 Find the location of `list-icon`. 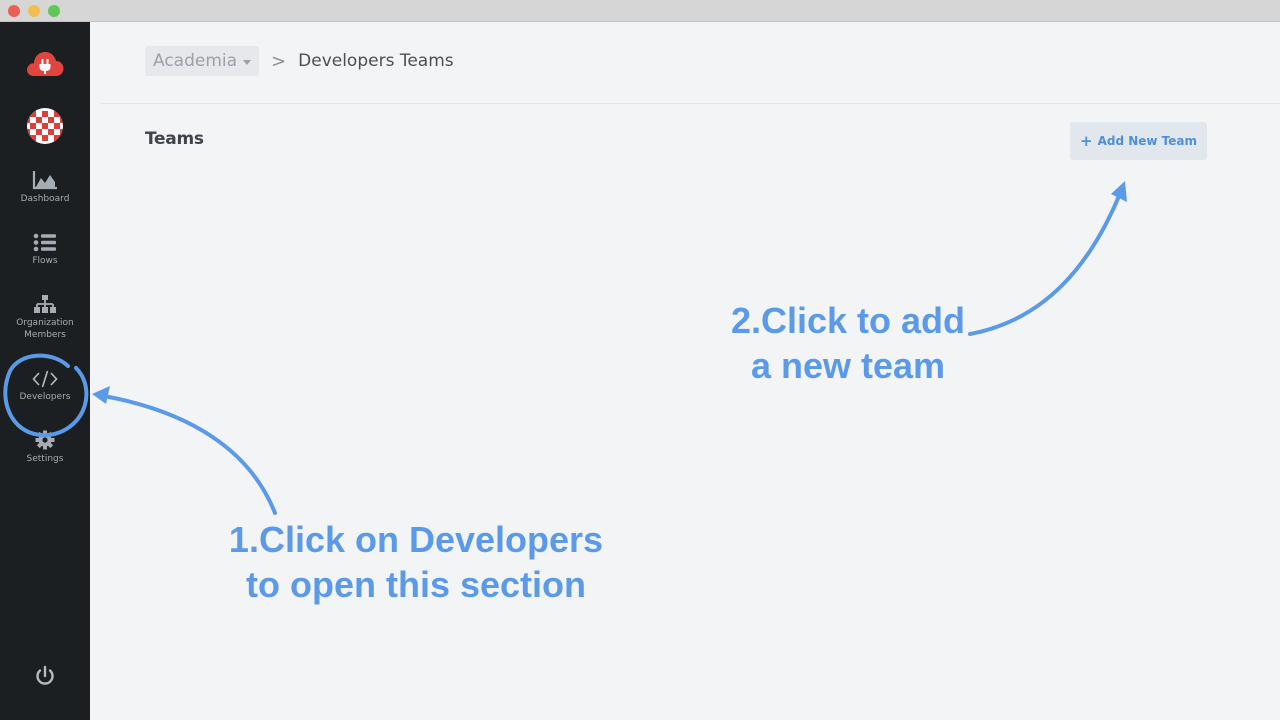

list-icon is located at coordinates (44, 242).